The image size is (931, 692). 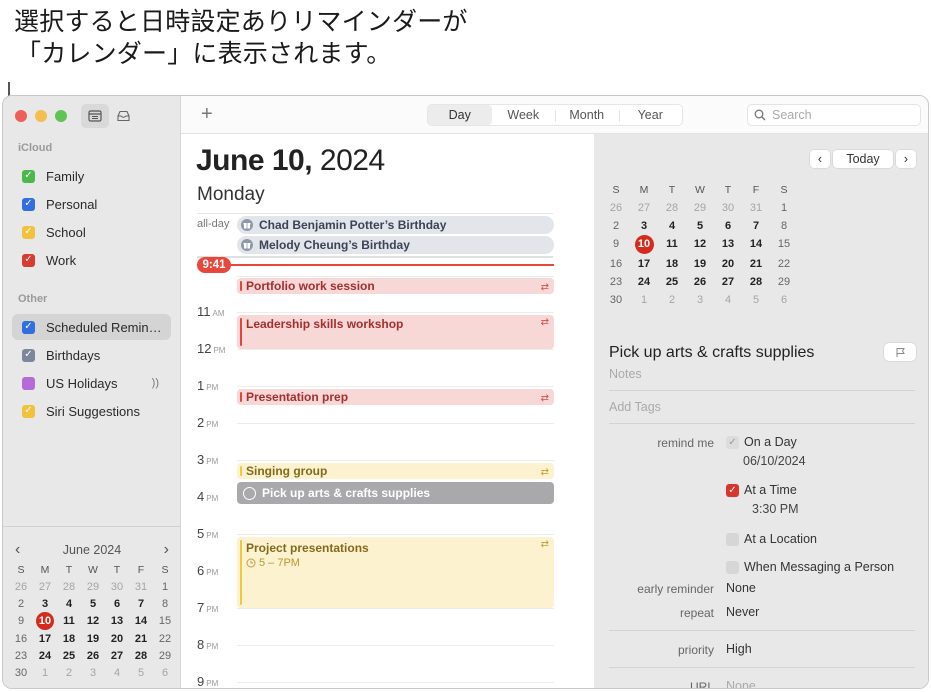 I want to click on priority-value: High, so click(x=739, y=649).